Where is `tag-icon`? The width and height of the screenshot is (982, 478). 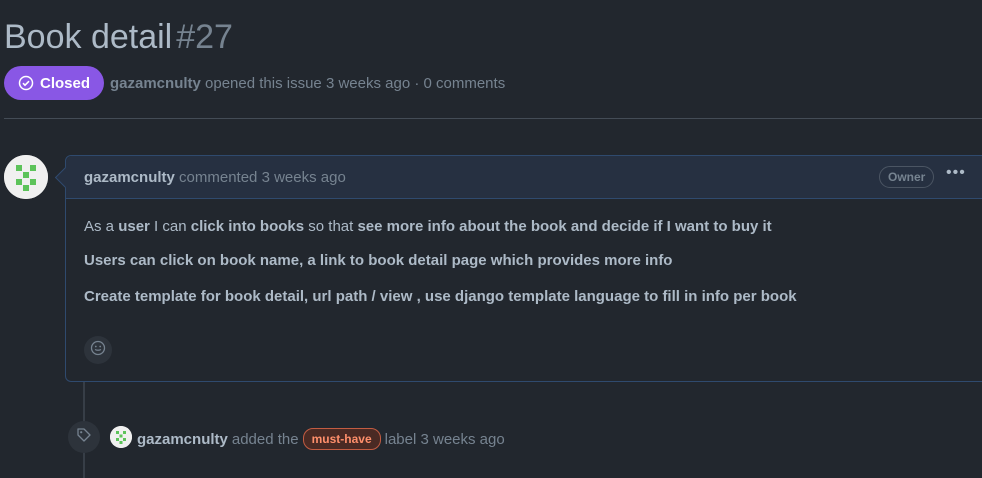 tag-icon is located at coordinates (84, 437).